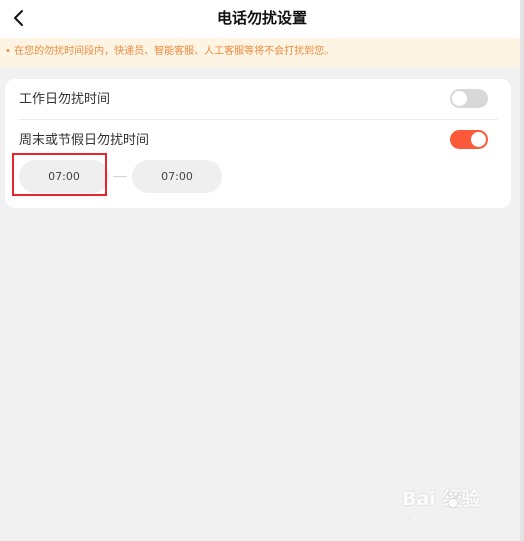  What do you see at coordinates (469, 98) in the screenshot?
I see `weekday-toggle` at bounding box center [469, 98].